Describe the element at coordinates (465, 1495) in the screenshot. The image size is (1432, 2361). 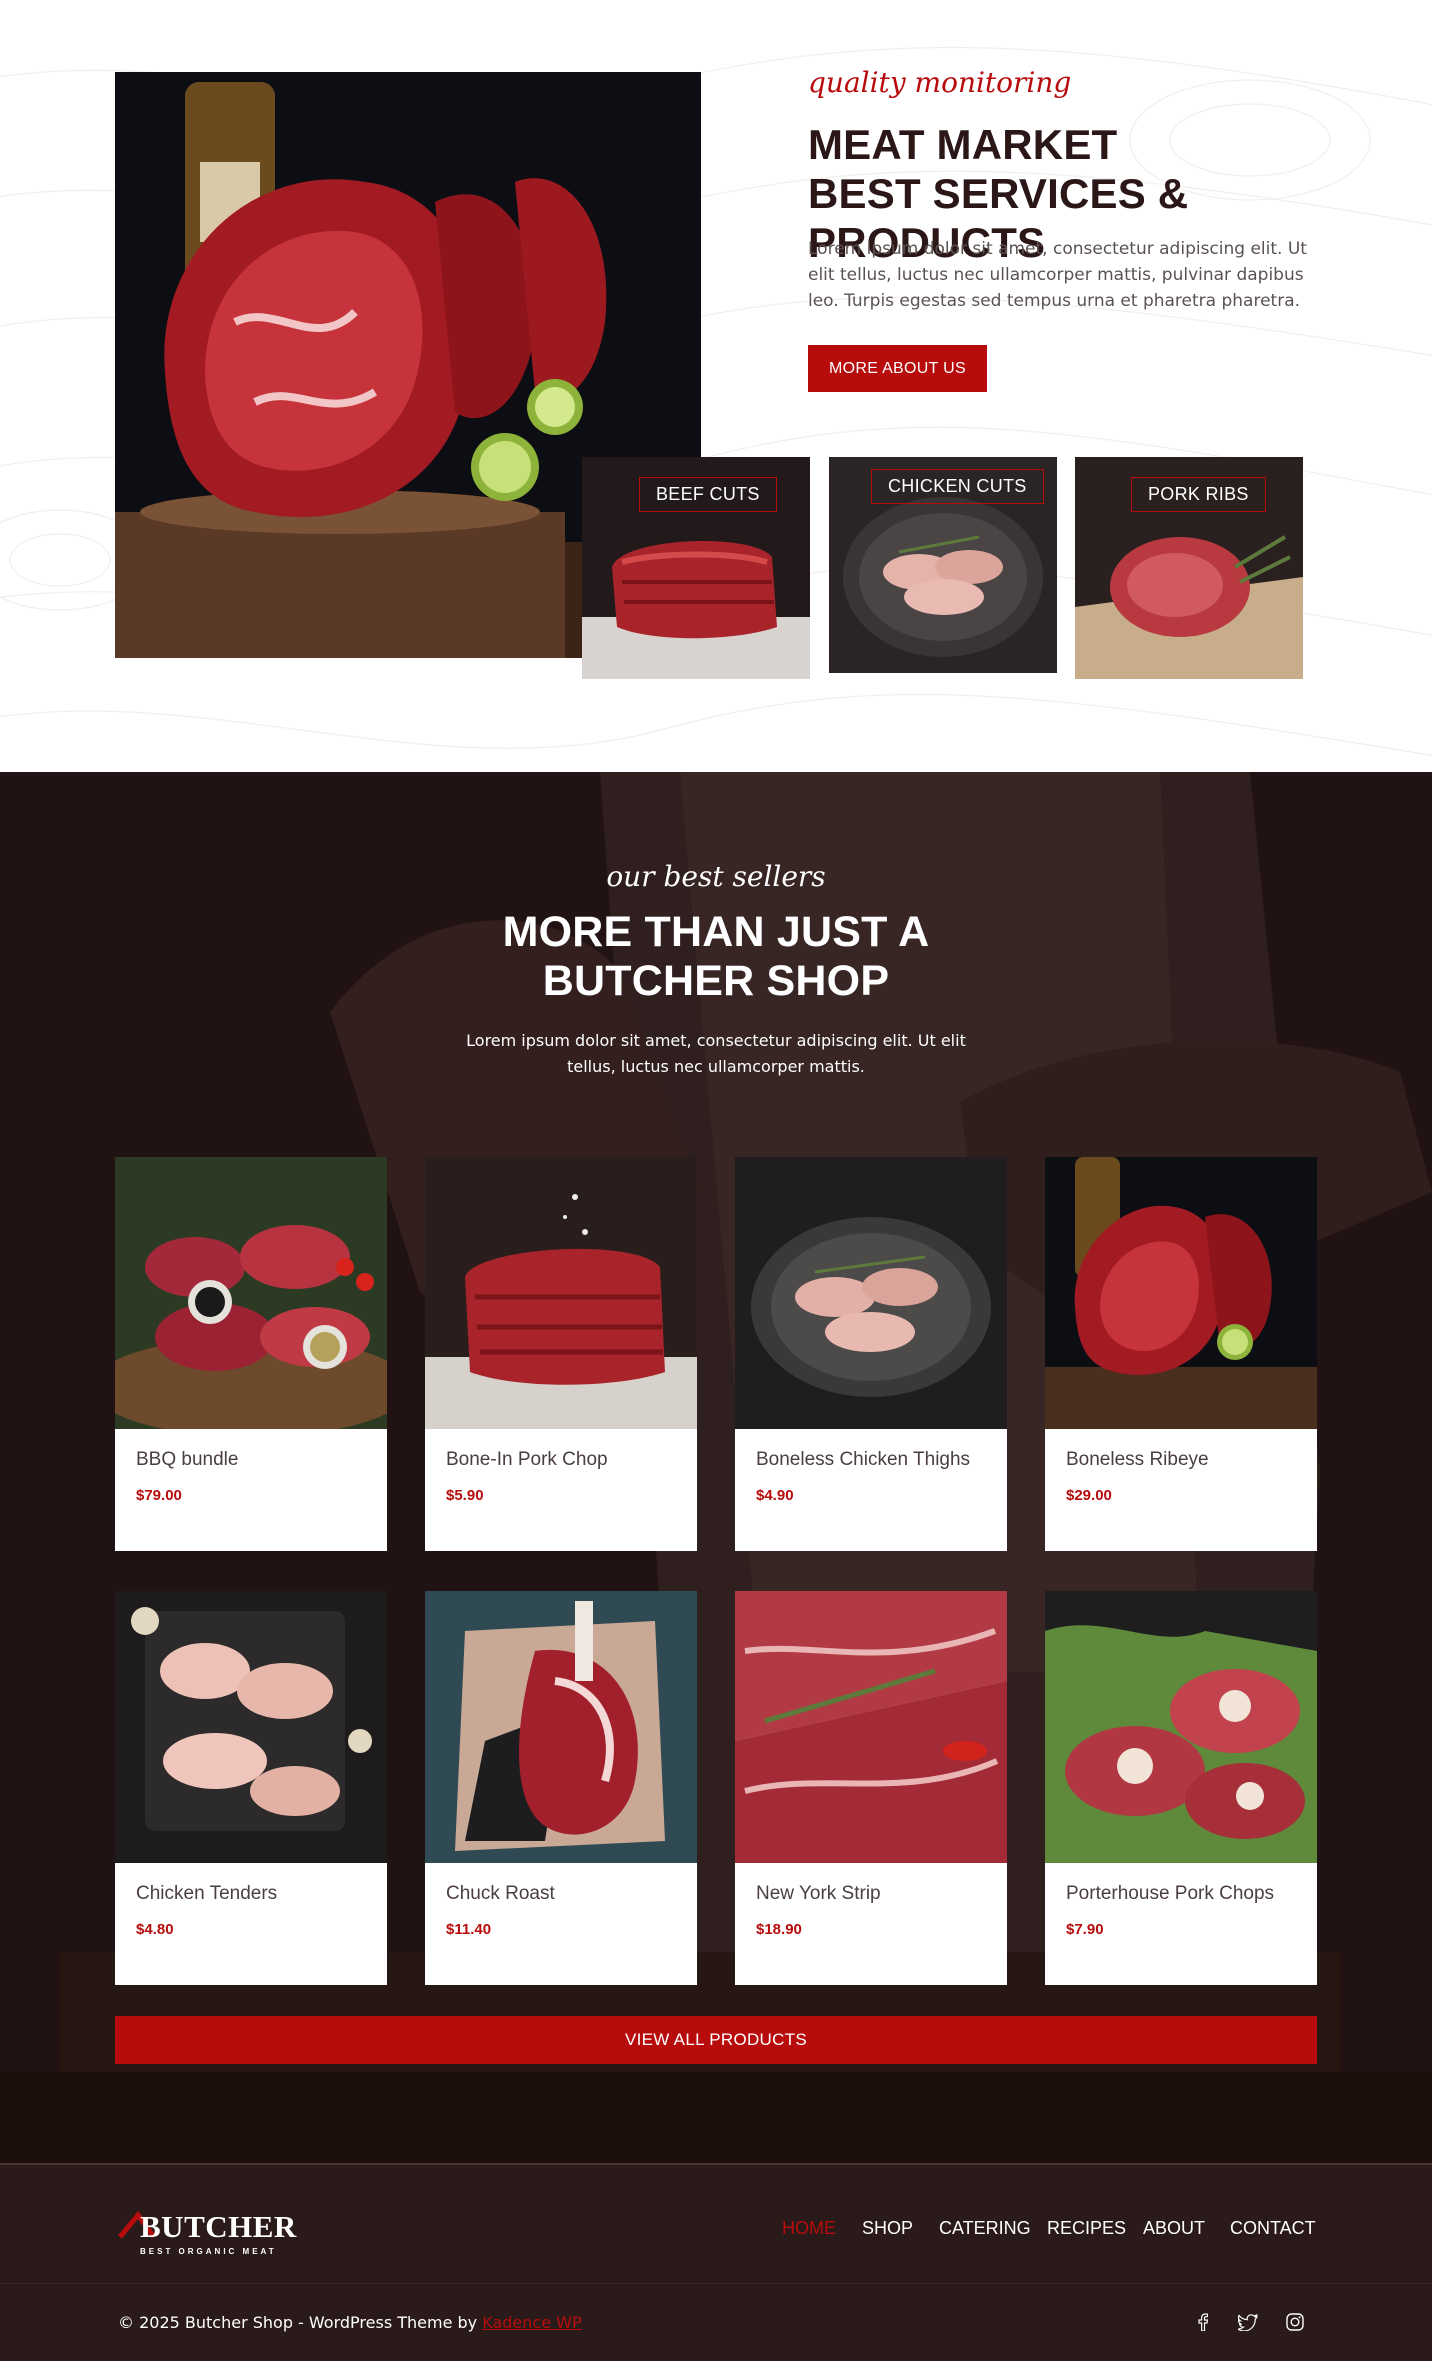
I see `product-price: $5.90` at that location.